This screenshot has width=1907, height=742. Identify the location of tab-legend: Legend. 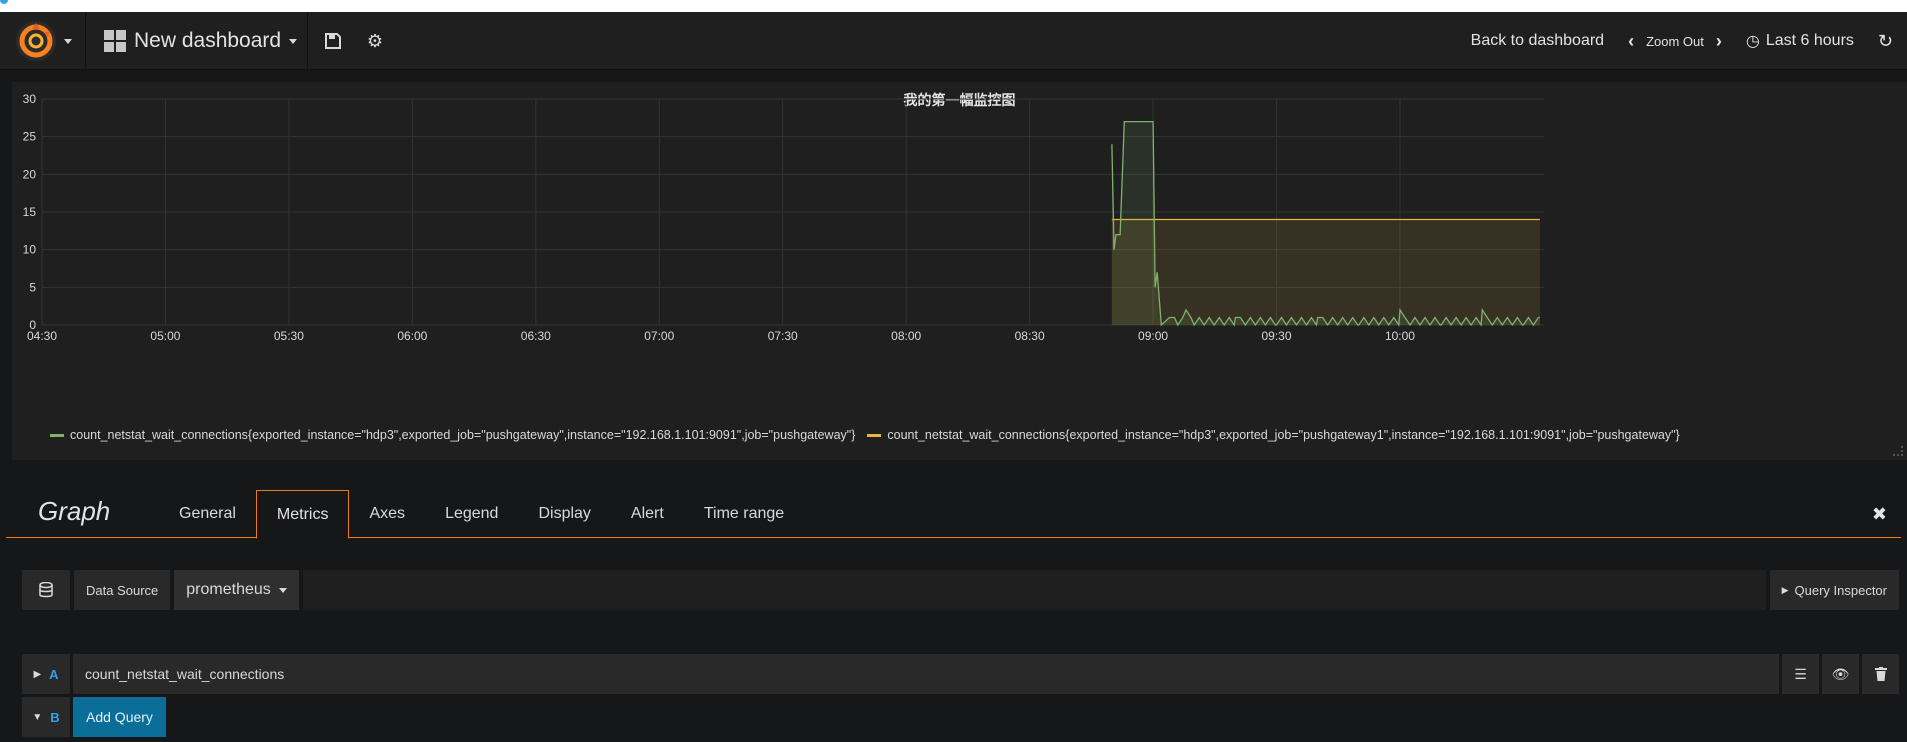
(471, 514).